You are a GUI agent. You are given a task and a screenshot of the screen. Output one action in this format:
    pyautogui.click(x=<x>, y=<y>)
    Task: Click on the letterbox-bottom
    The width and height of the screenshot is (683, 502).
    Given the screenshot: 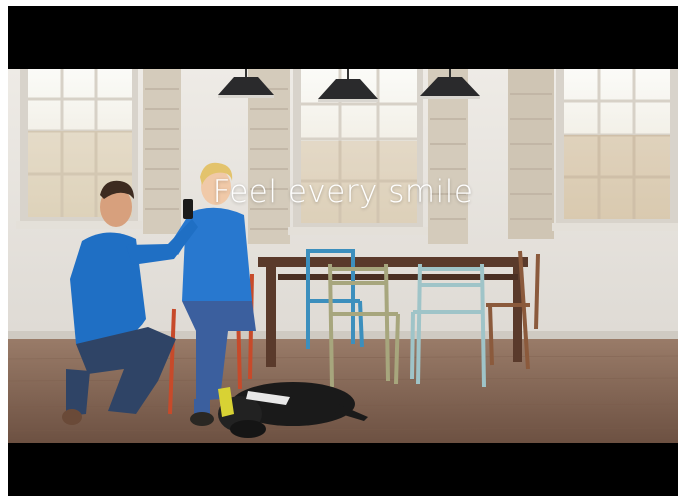 What is the action you would take?
    pyautogui.click(x=343, y=469)
    